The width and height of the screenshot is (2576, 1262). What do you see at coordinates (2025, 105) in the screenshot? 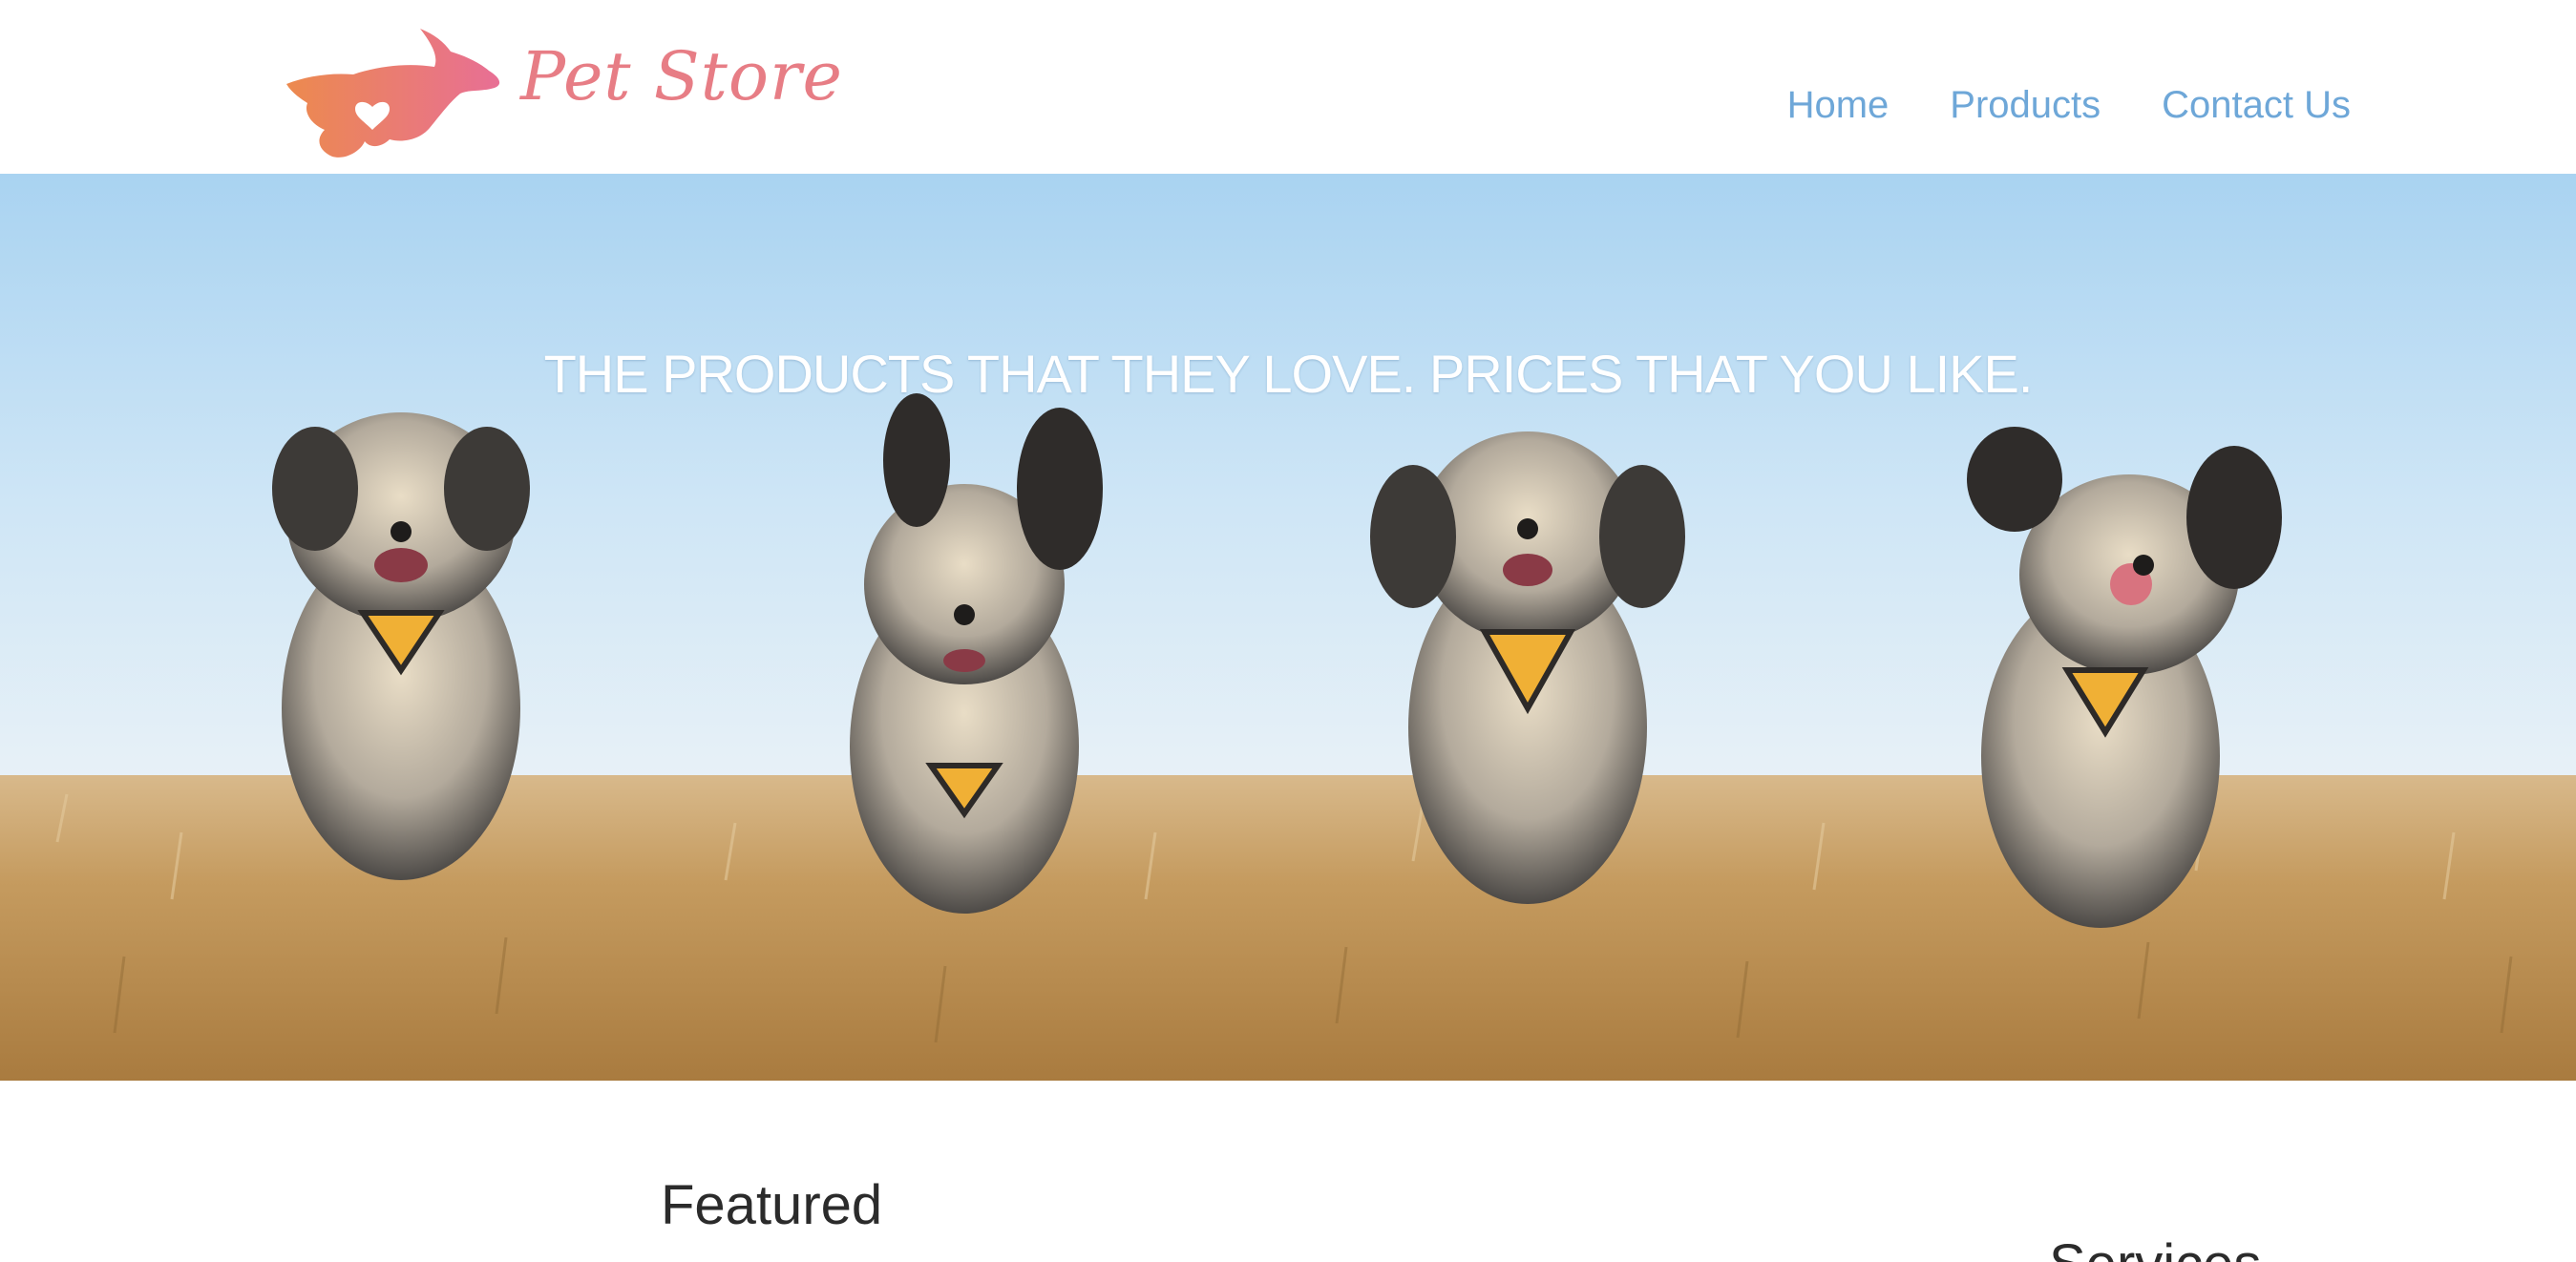
I see `nav-products-link: Products` at bounding box center [2025, 105].